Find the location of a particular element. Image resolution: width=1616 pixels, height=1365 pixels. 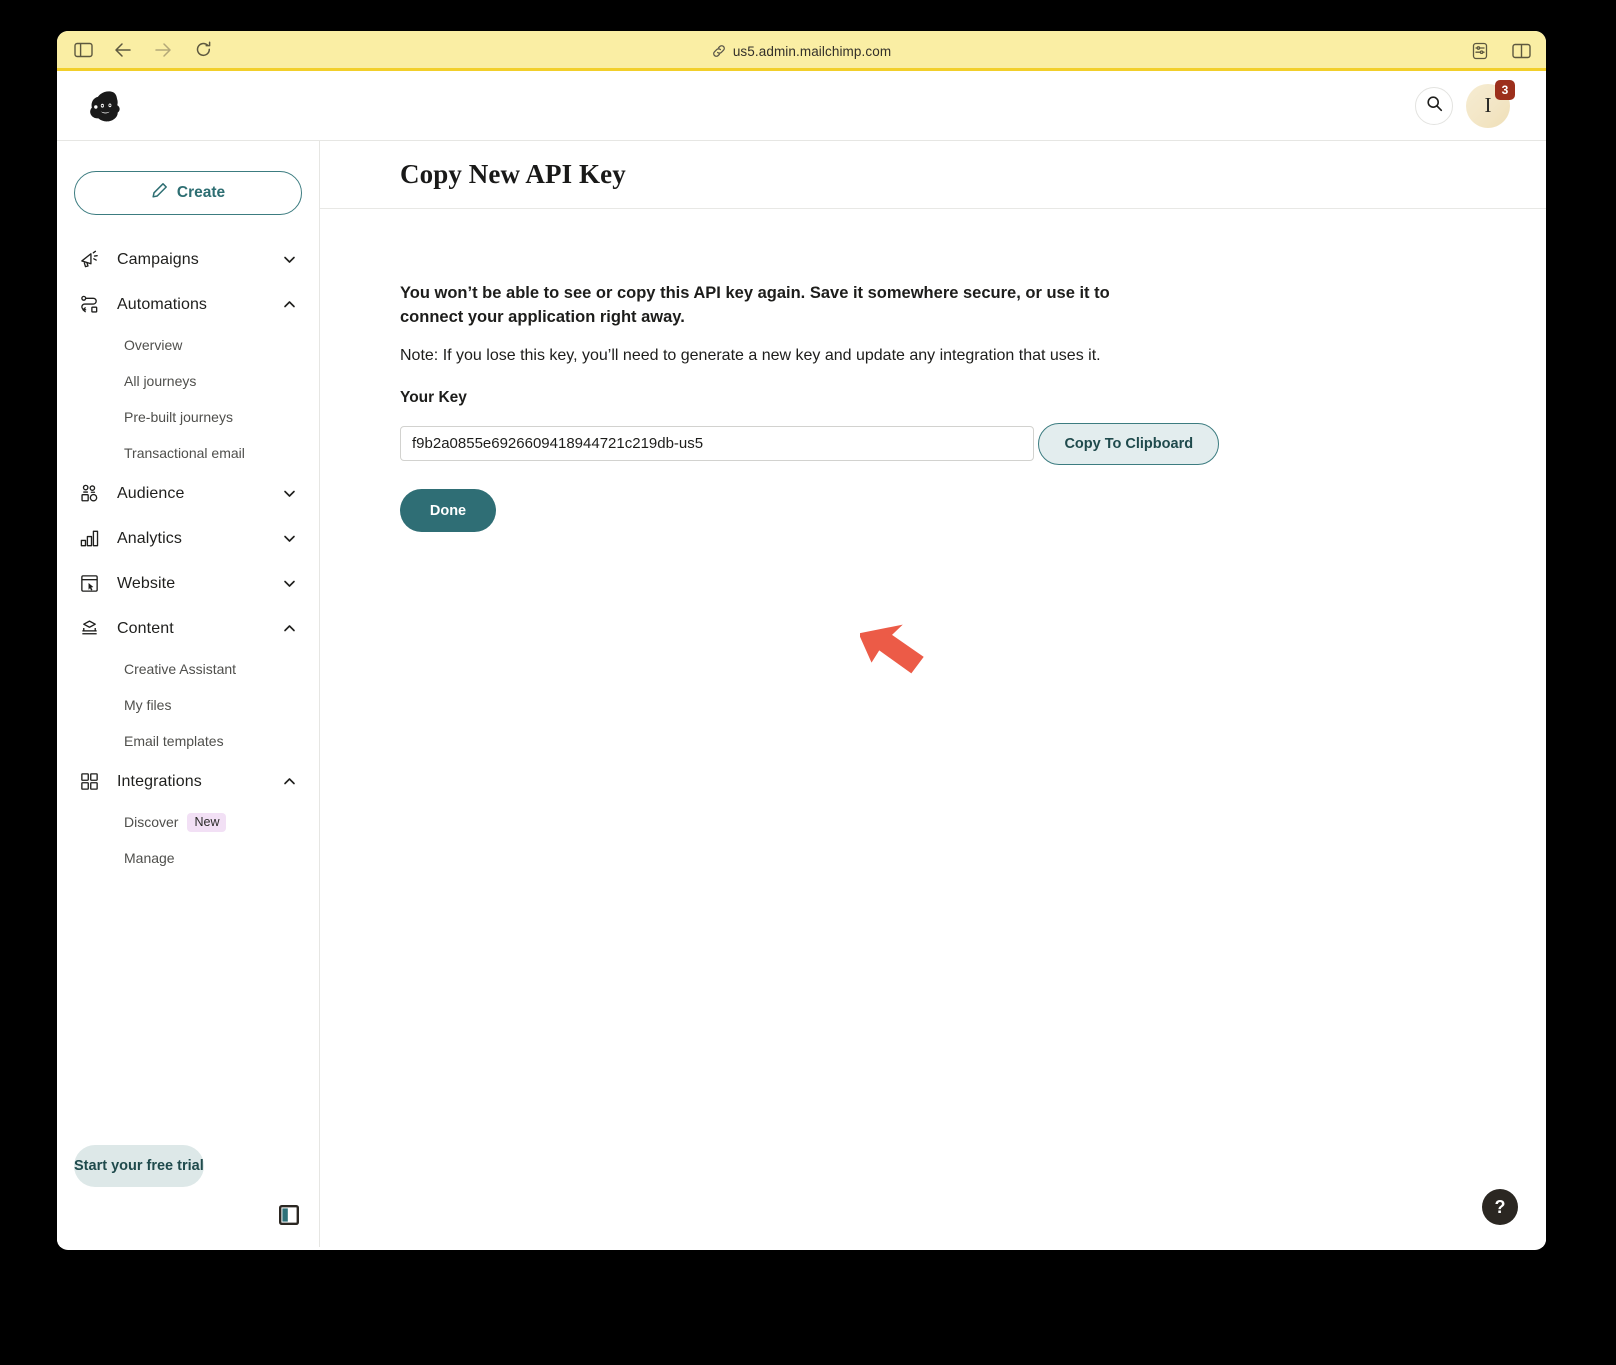

sidebar-subitem-email-templates: Email templates is located at coordinates (188, 741).